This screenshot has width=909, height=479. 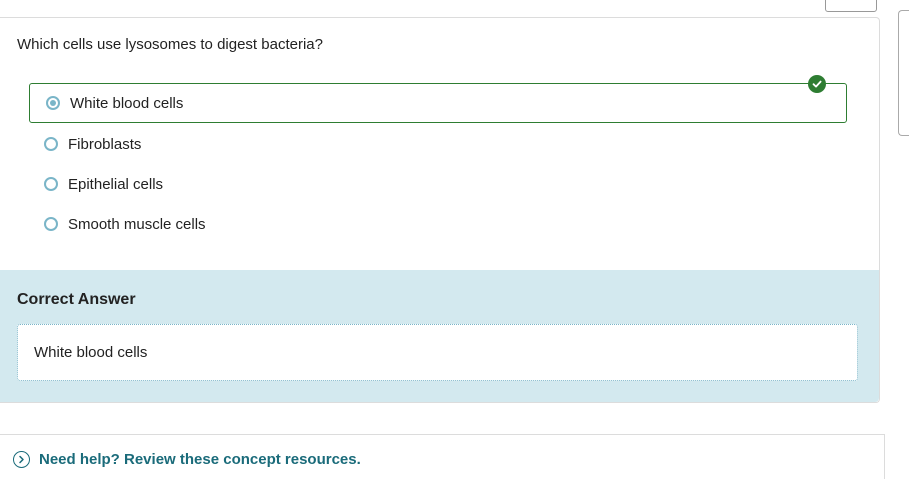 What do you see at coordinates (438, 144) in the screenshot?
I see `option-fibroblasts: Fibroblasts` at bounding box center [438, 144].